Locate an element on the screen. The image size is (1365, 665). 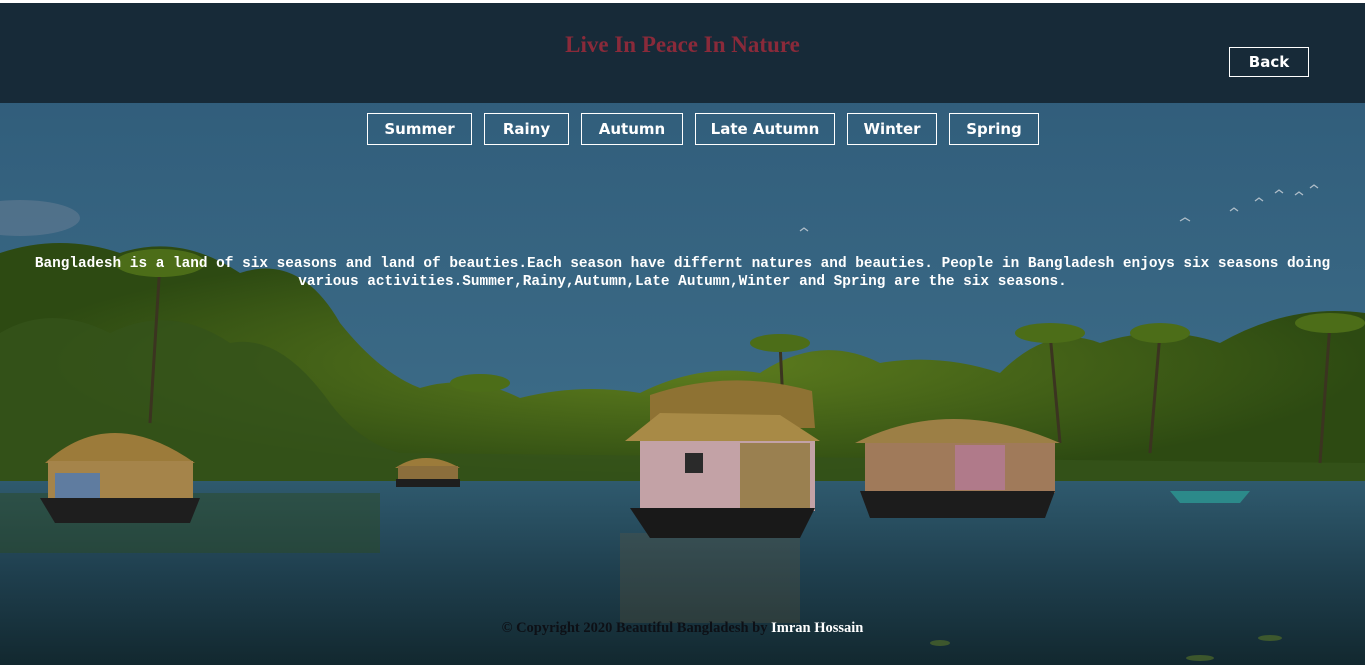
back-button: Back is located at coordinates (1269, 62).